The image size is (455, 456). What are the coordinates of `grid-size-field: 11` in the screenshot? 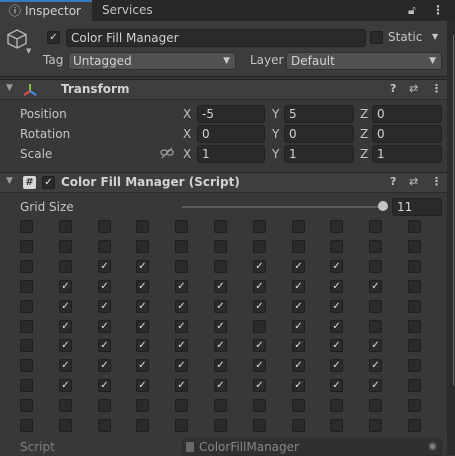 It's located at (417, 207).